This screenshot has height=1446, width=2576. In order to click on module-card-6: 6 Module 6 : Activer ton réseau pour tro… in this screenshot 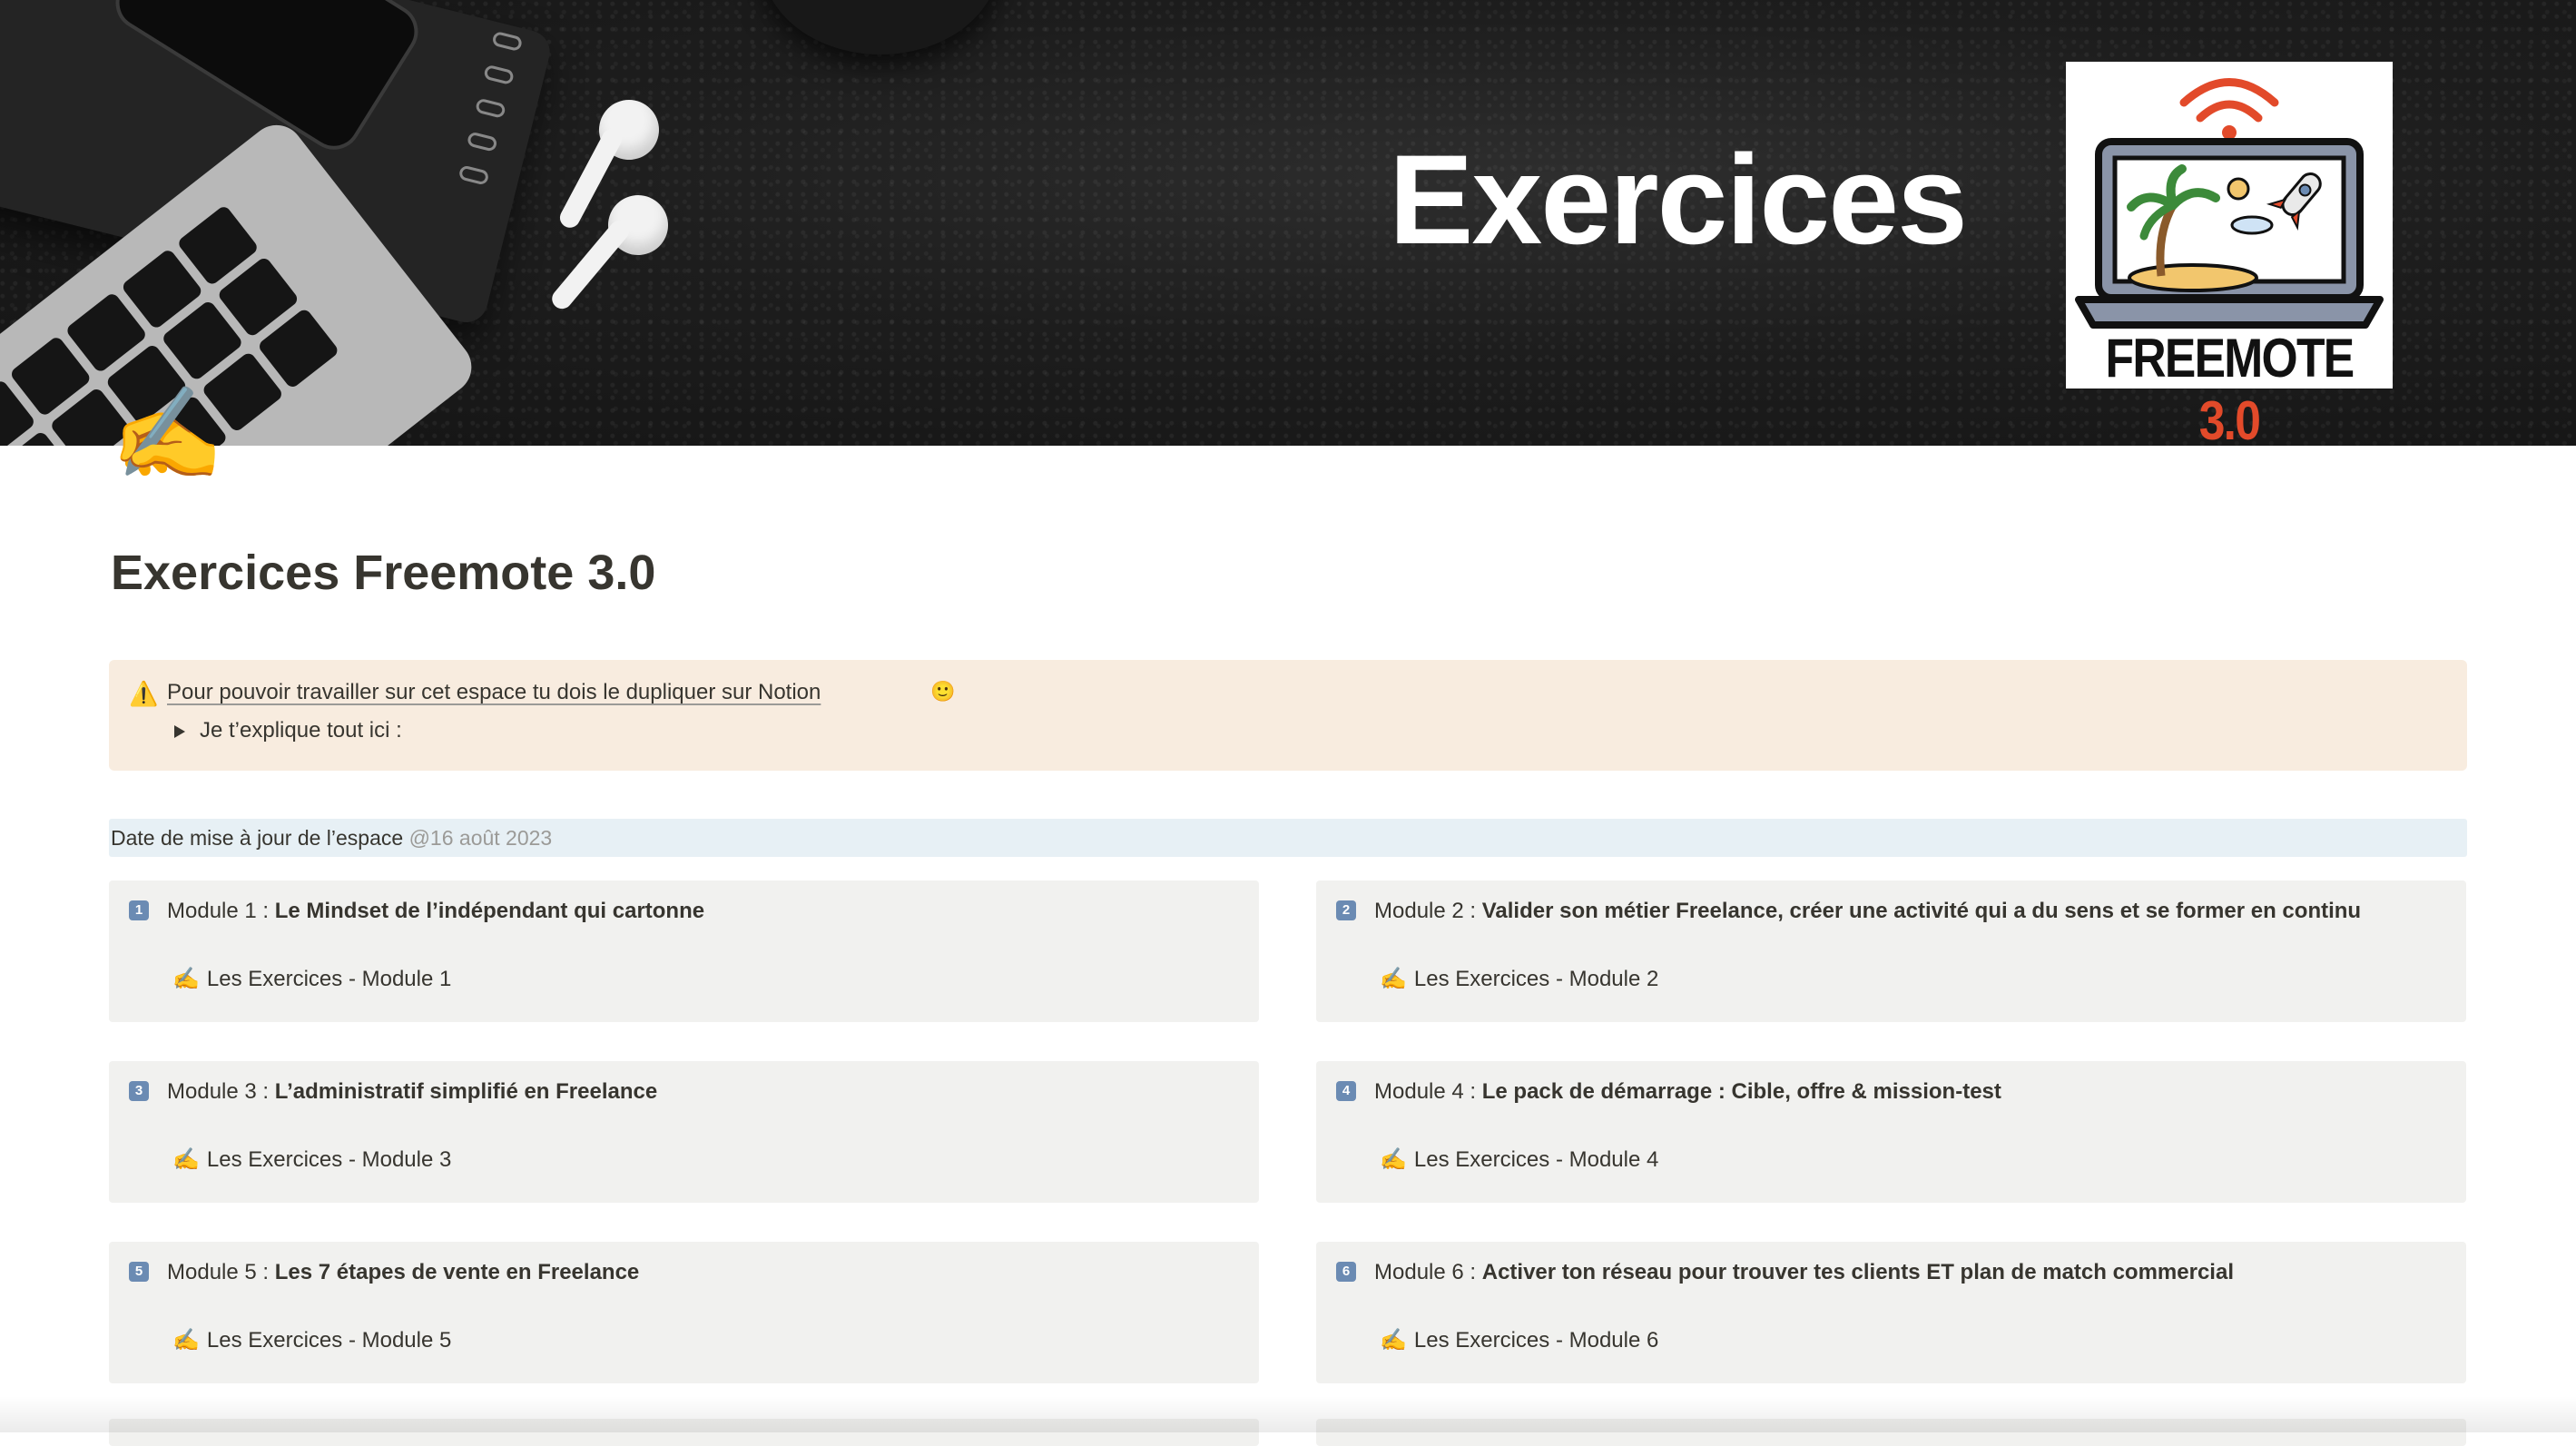, I will do `click(1891, 1313)`.